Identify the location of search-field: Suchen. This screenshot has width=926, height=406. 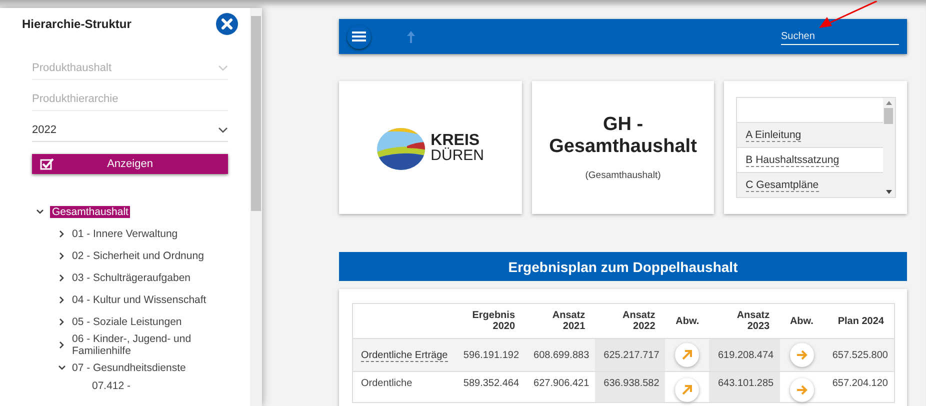
(840, 36).